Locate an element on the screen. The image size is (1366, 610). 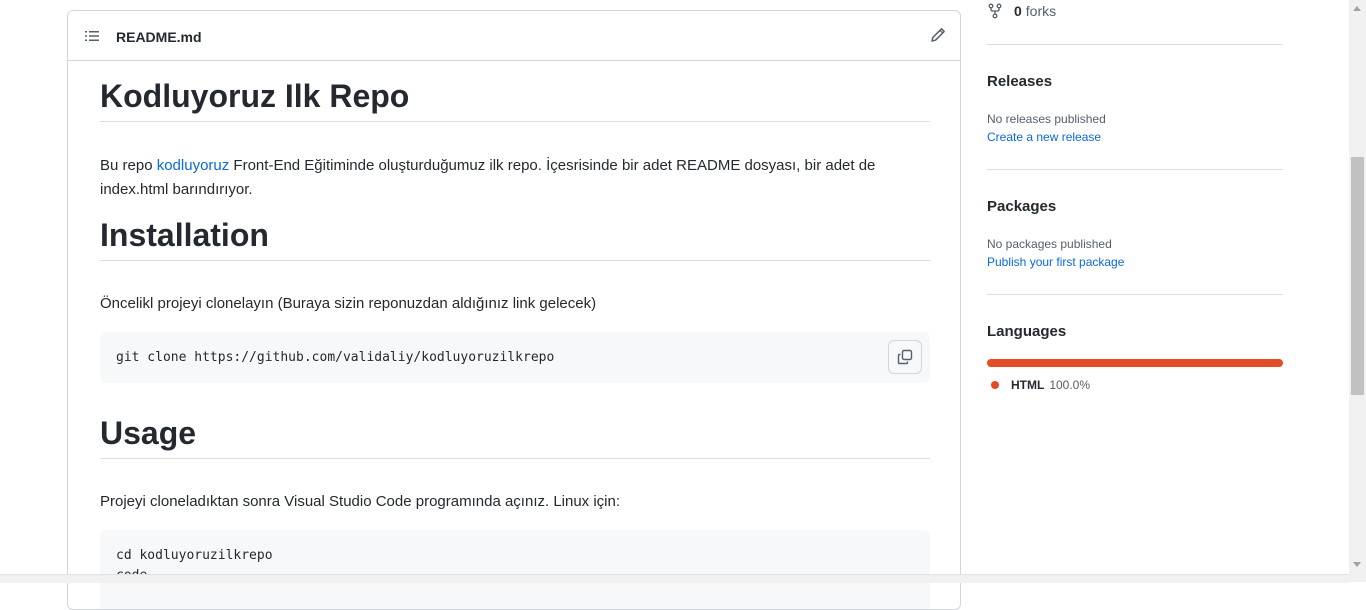
publish-package-link: Publish your first package is located at coordinates (1055, 262).